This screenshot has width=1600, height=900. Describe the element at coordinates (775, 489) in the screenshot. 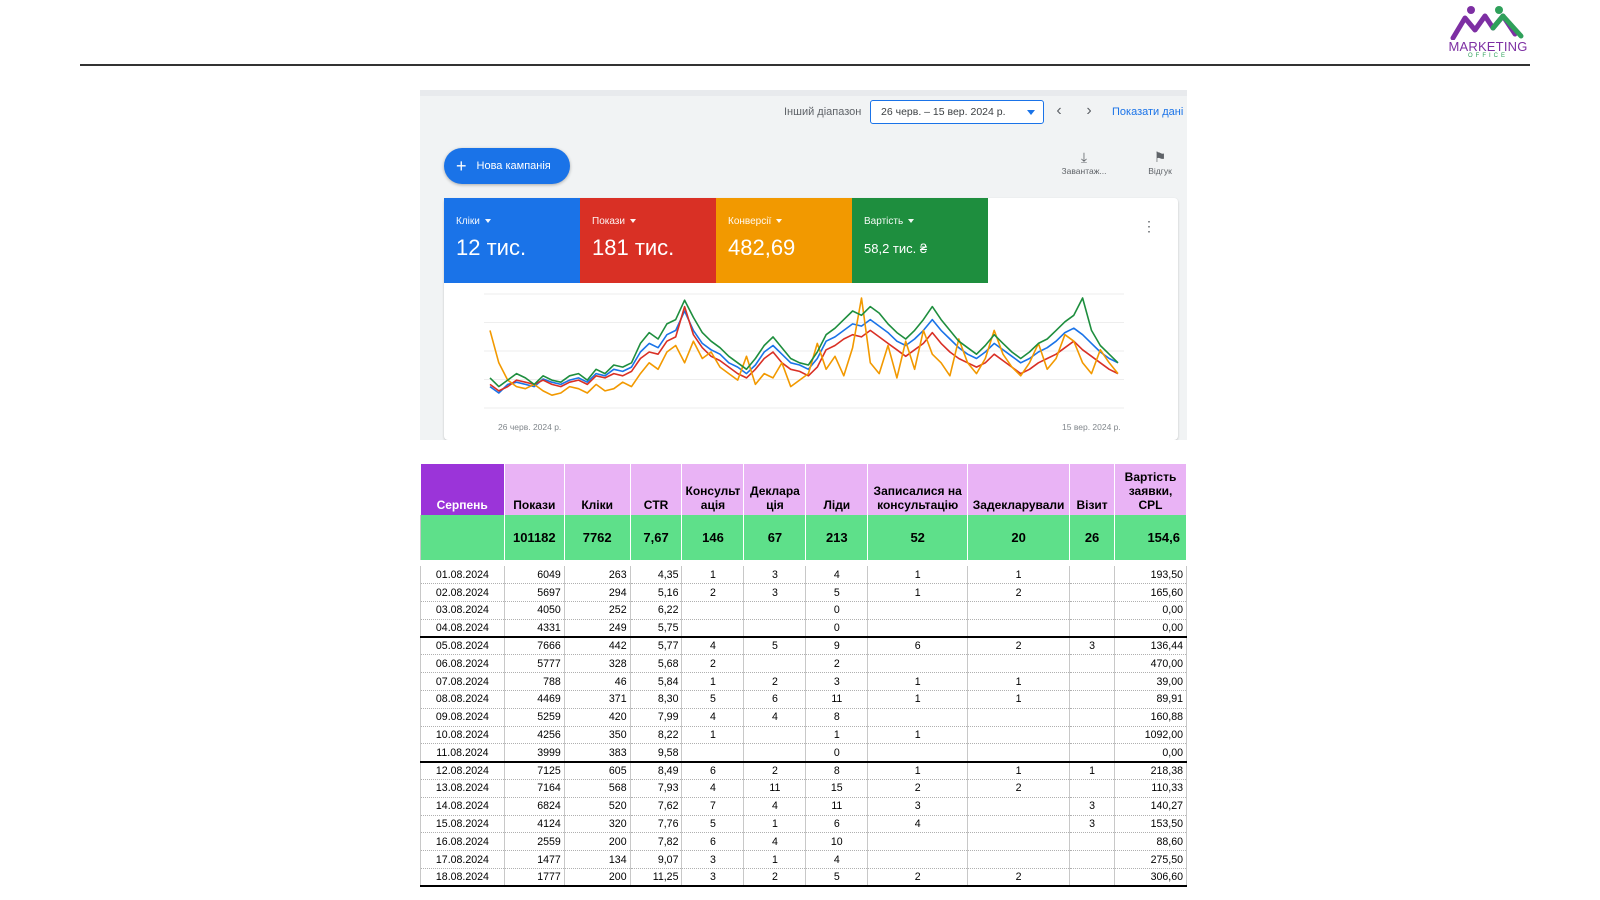

I see `col-header: Деклара ція` at that location.